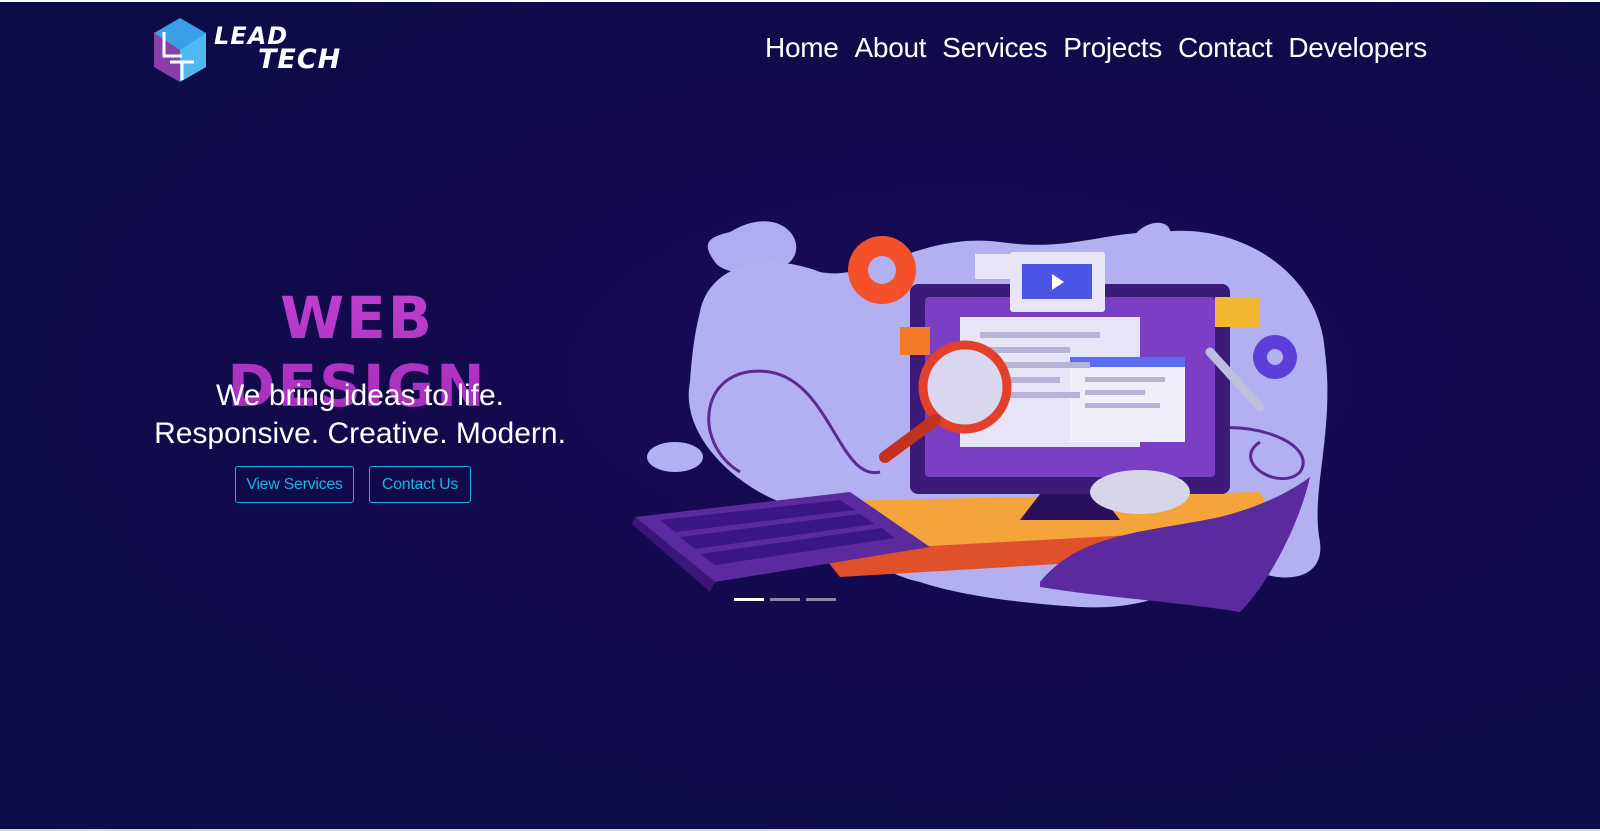  I want to click on carousel-indicators, so click(785, 599).